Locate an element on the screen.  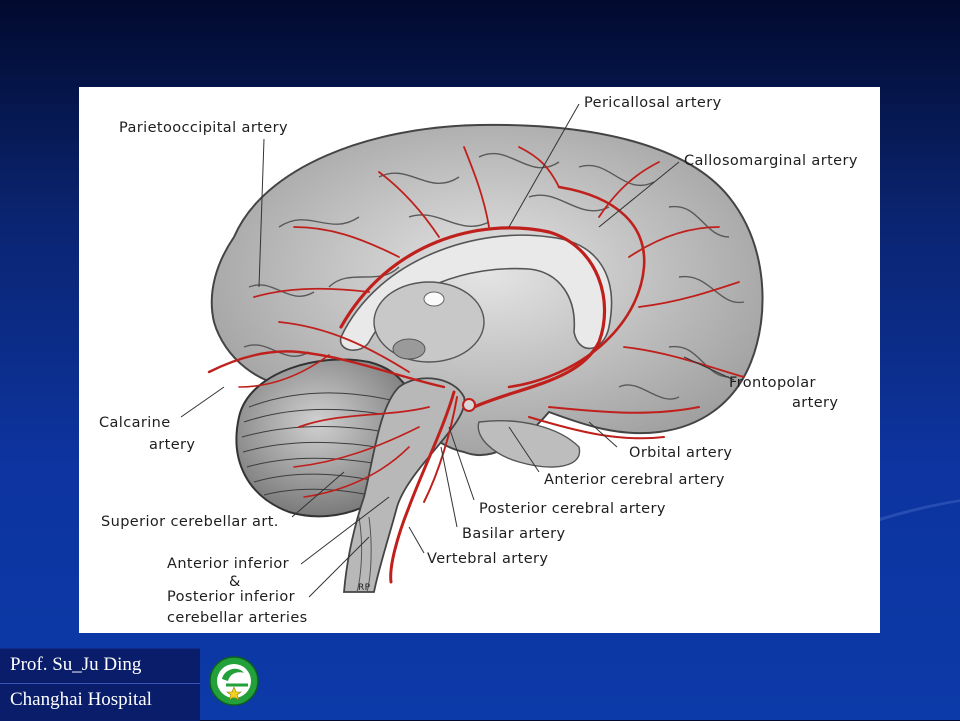
label-callosomarginal: Callosomarginal artery is located at coordinates (771, 161).